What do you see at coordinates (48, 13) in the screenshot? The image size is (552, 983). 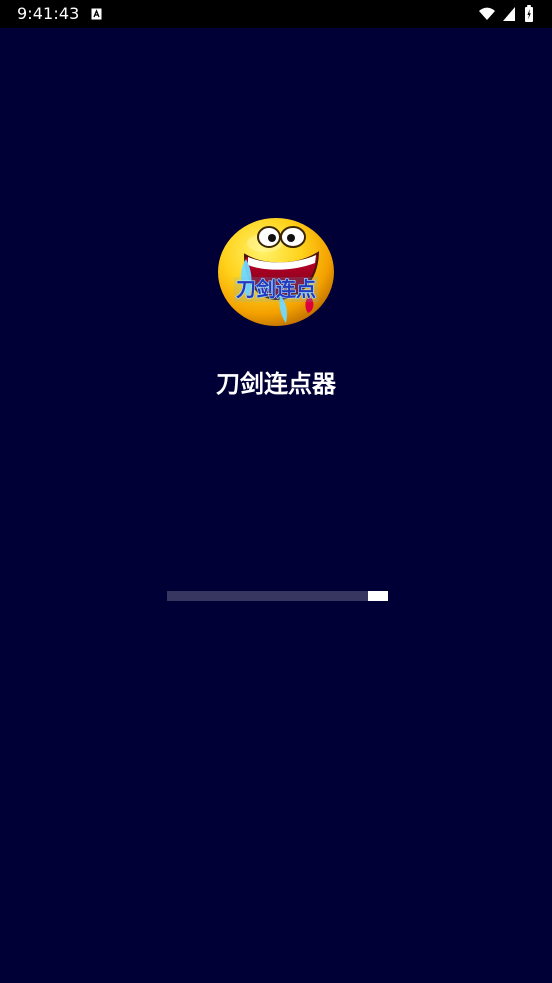 I see `status-time: 9:41:43` at bounding box center [48, 13].